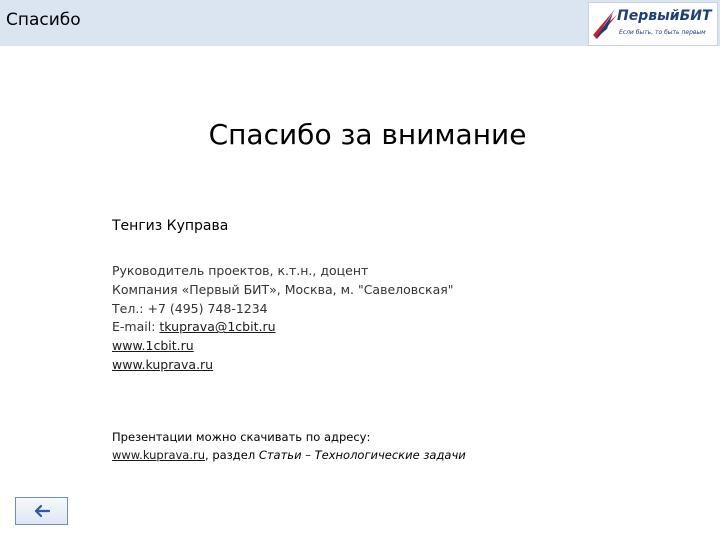 The height and width of the screenshot is (540, 720). Describe the element at coordinates (170, 226) in the screenshot. I see `speaker-name: Тенгиз Куправа` at that location.